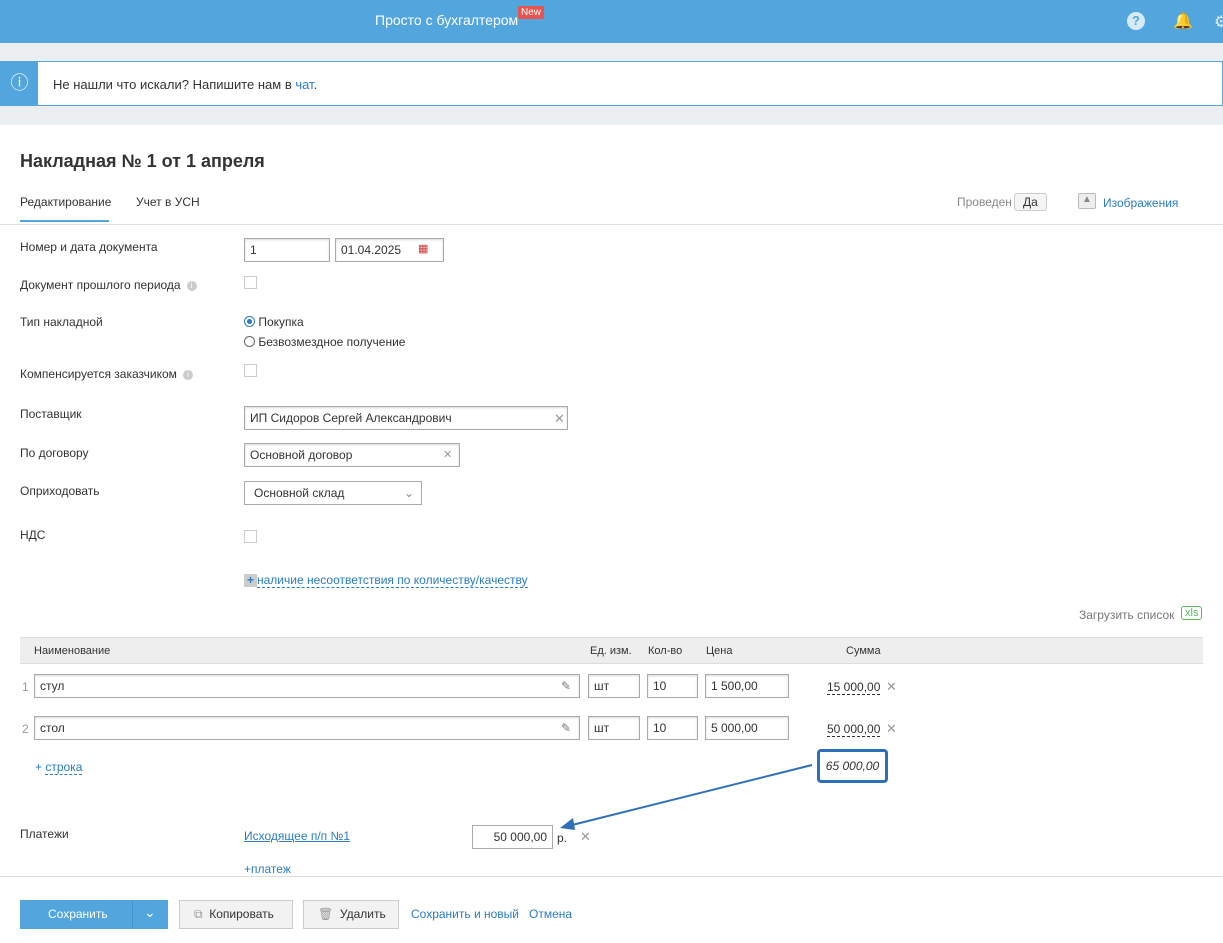 Image resolution: width=1223 pixels, height=943 pixels. What do you see at coordinates (611, 876) in the screenshot?
I see `footer-divider` at bounding box center [611, 876].